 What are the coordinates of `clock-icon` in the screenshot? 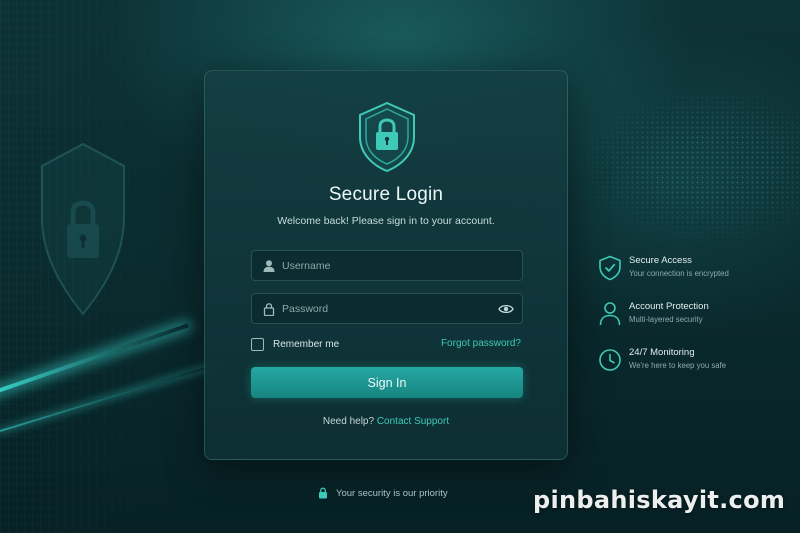 It's located at (610, 360).